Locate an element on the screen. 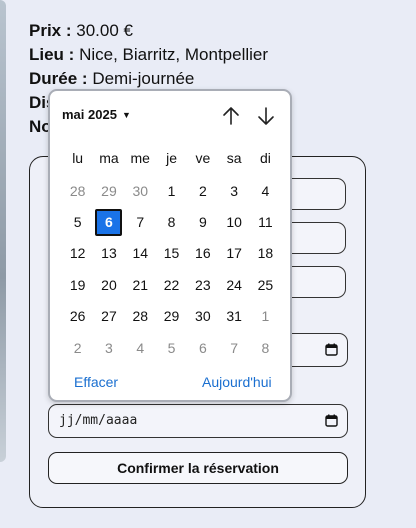  price-value: 30.00 € is located at coordinates (104, 30).